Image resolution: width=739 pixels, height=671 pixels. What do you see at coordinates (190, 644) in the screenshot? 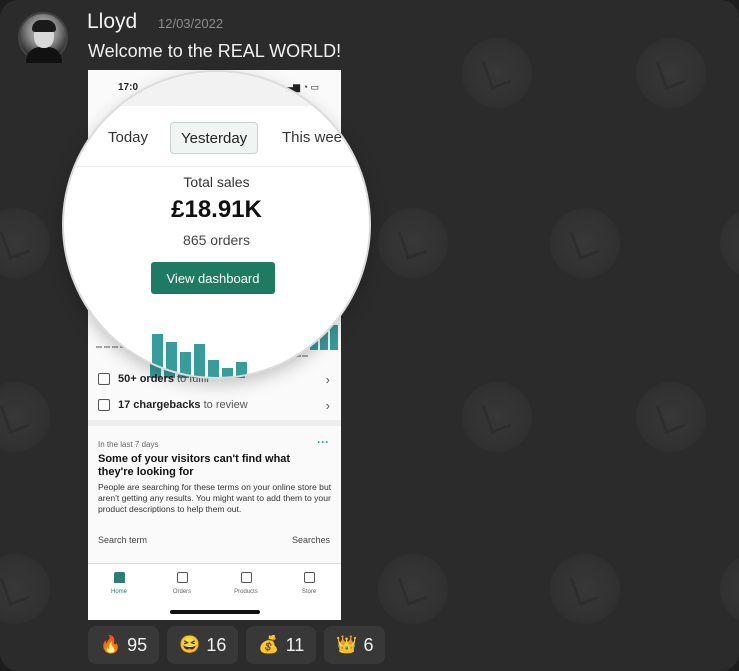
I see `grinning-face-icon: 😆` at bounding box center [190, 644].